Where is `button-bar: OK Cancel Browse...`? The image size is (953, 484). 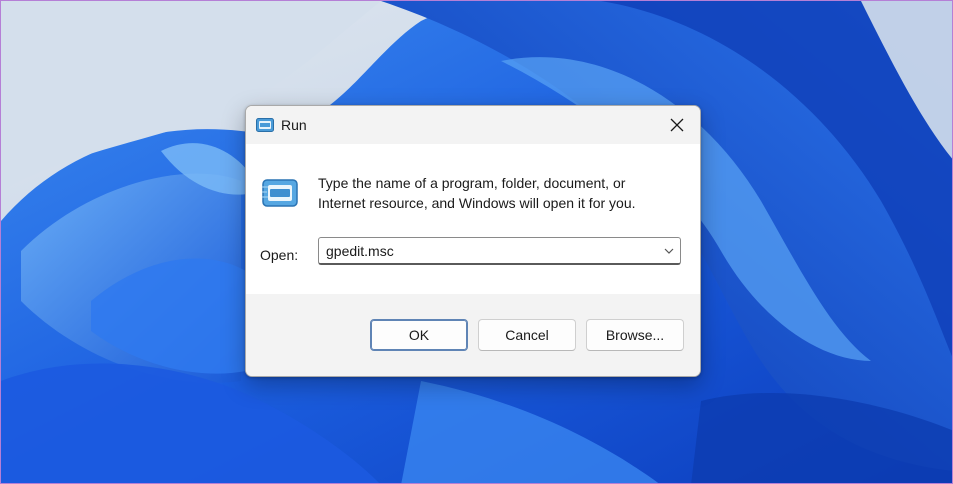
button-bar: OK Cancel Browse... is located at coordinates (473, 335).